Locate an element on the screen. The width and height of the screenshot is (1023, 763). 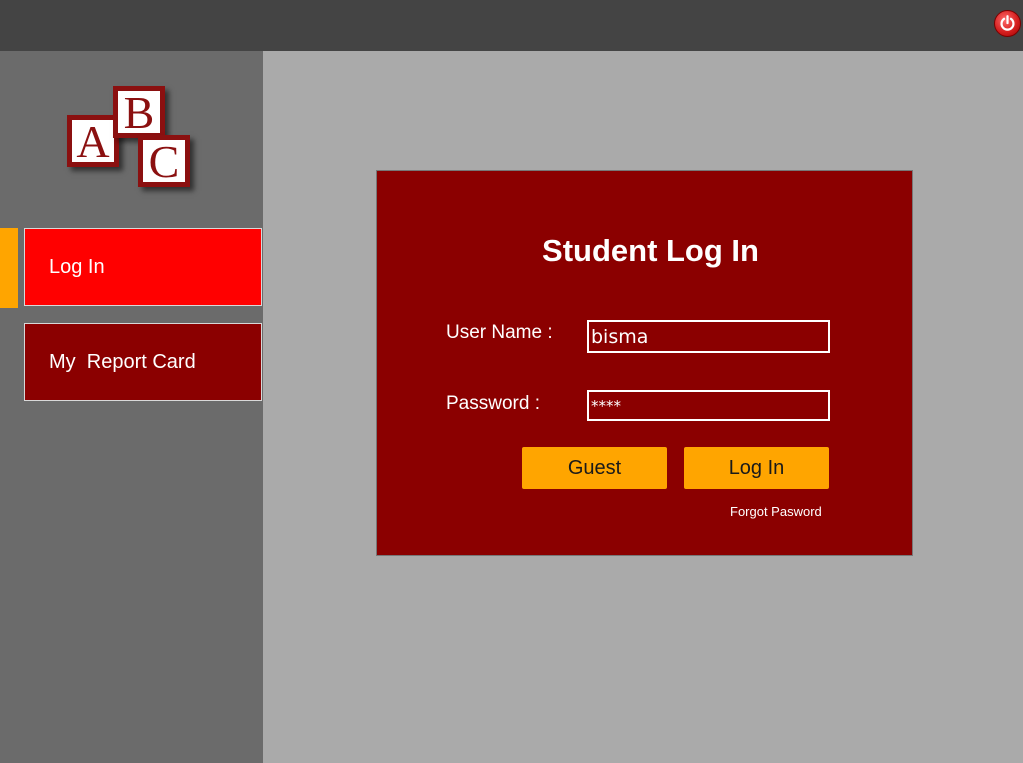
password-label: Password : is located at coordinates (493, 403).